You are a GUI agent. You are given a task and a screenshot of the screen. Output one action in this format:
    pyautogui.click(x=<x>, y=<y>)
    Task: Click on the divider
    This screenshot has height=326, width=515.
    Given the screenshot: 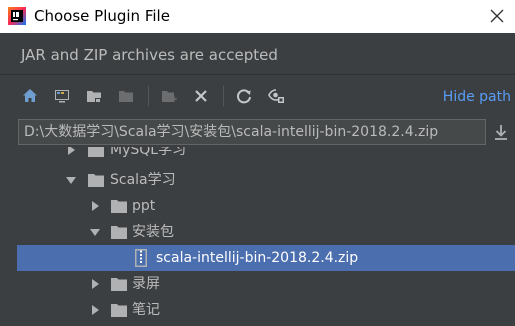 What is the action you would take?
    pyautogui.click(x=257, y=74)
    